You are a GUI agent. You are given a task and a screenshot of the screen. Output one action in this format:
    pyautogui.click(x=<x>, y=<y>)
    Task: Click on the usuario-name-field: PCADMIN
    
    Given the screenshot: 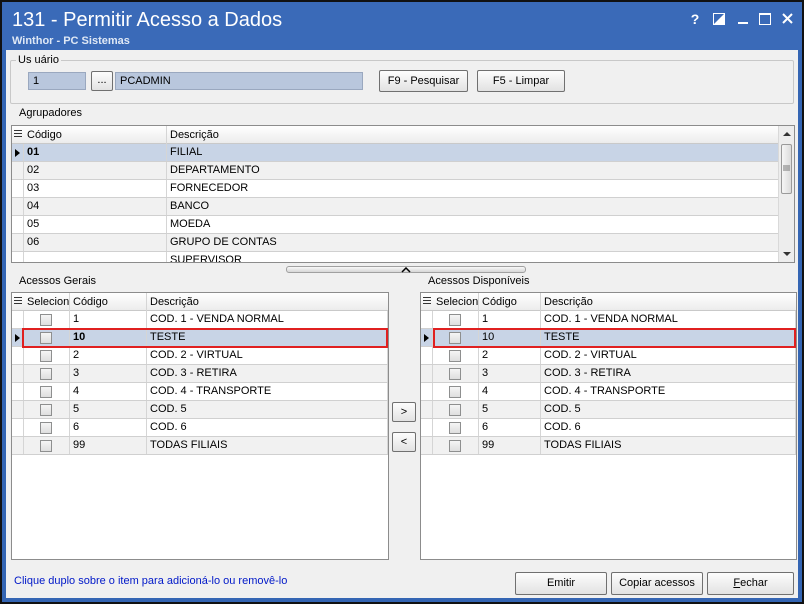 What is the action you would take?
    pyautogui.click(x=239, y=81)
    